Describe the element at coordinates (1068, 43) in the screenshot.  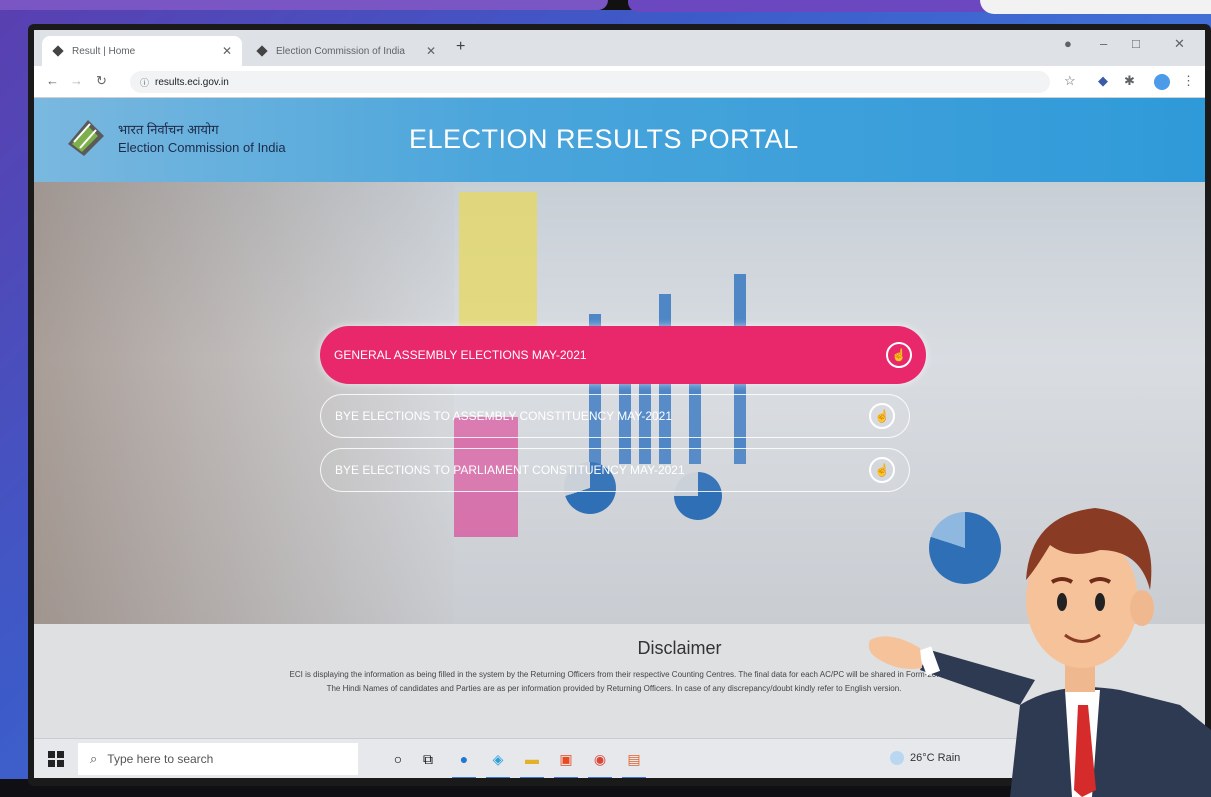
I see `record-icon: ●` at that location.